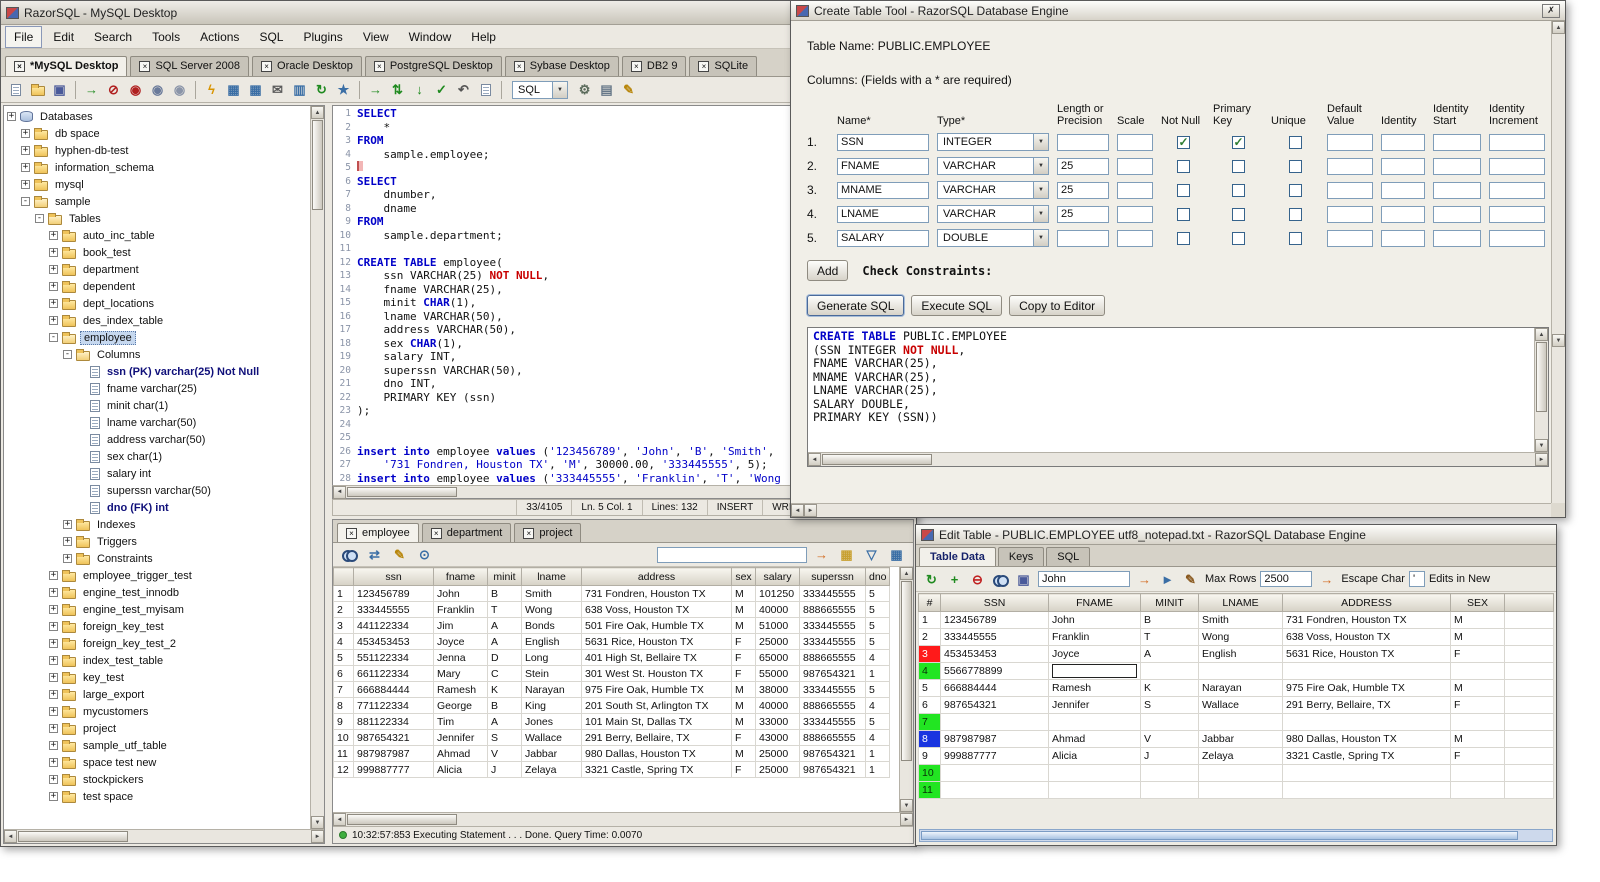  I want to click on close-button: ✗, so click(1551, 10).